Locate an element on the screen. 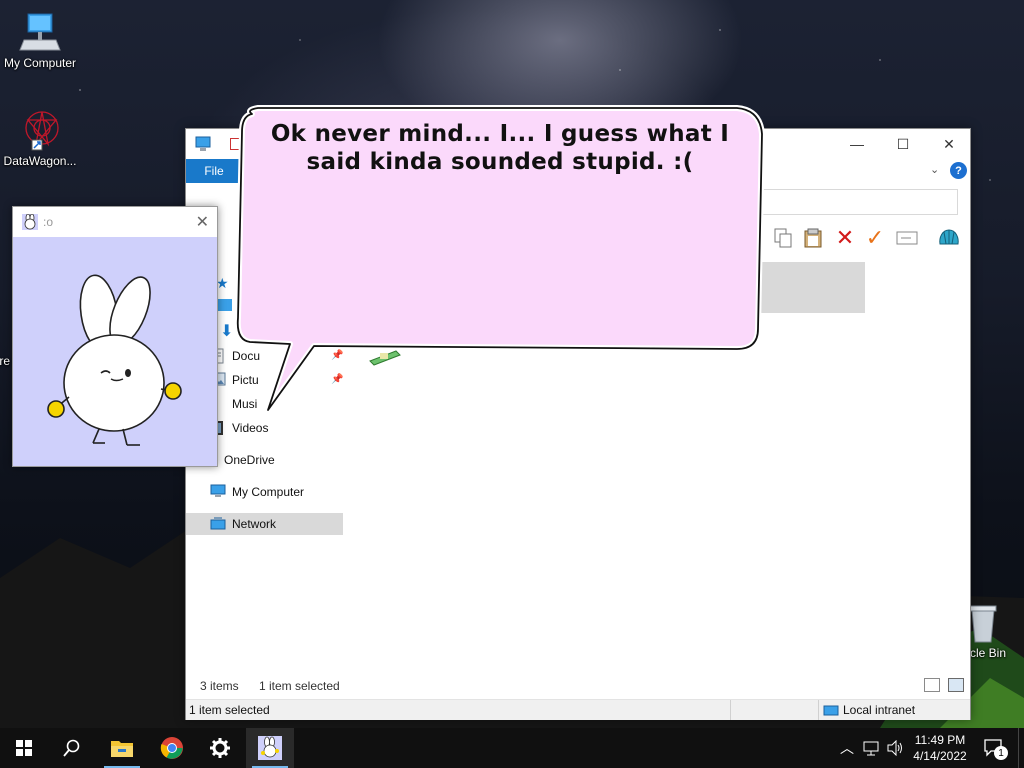 This screenshot has height=768, width=1024. taskbar-chrome is located at coordinates (172, 748).